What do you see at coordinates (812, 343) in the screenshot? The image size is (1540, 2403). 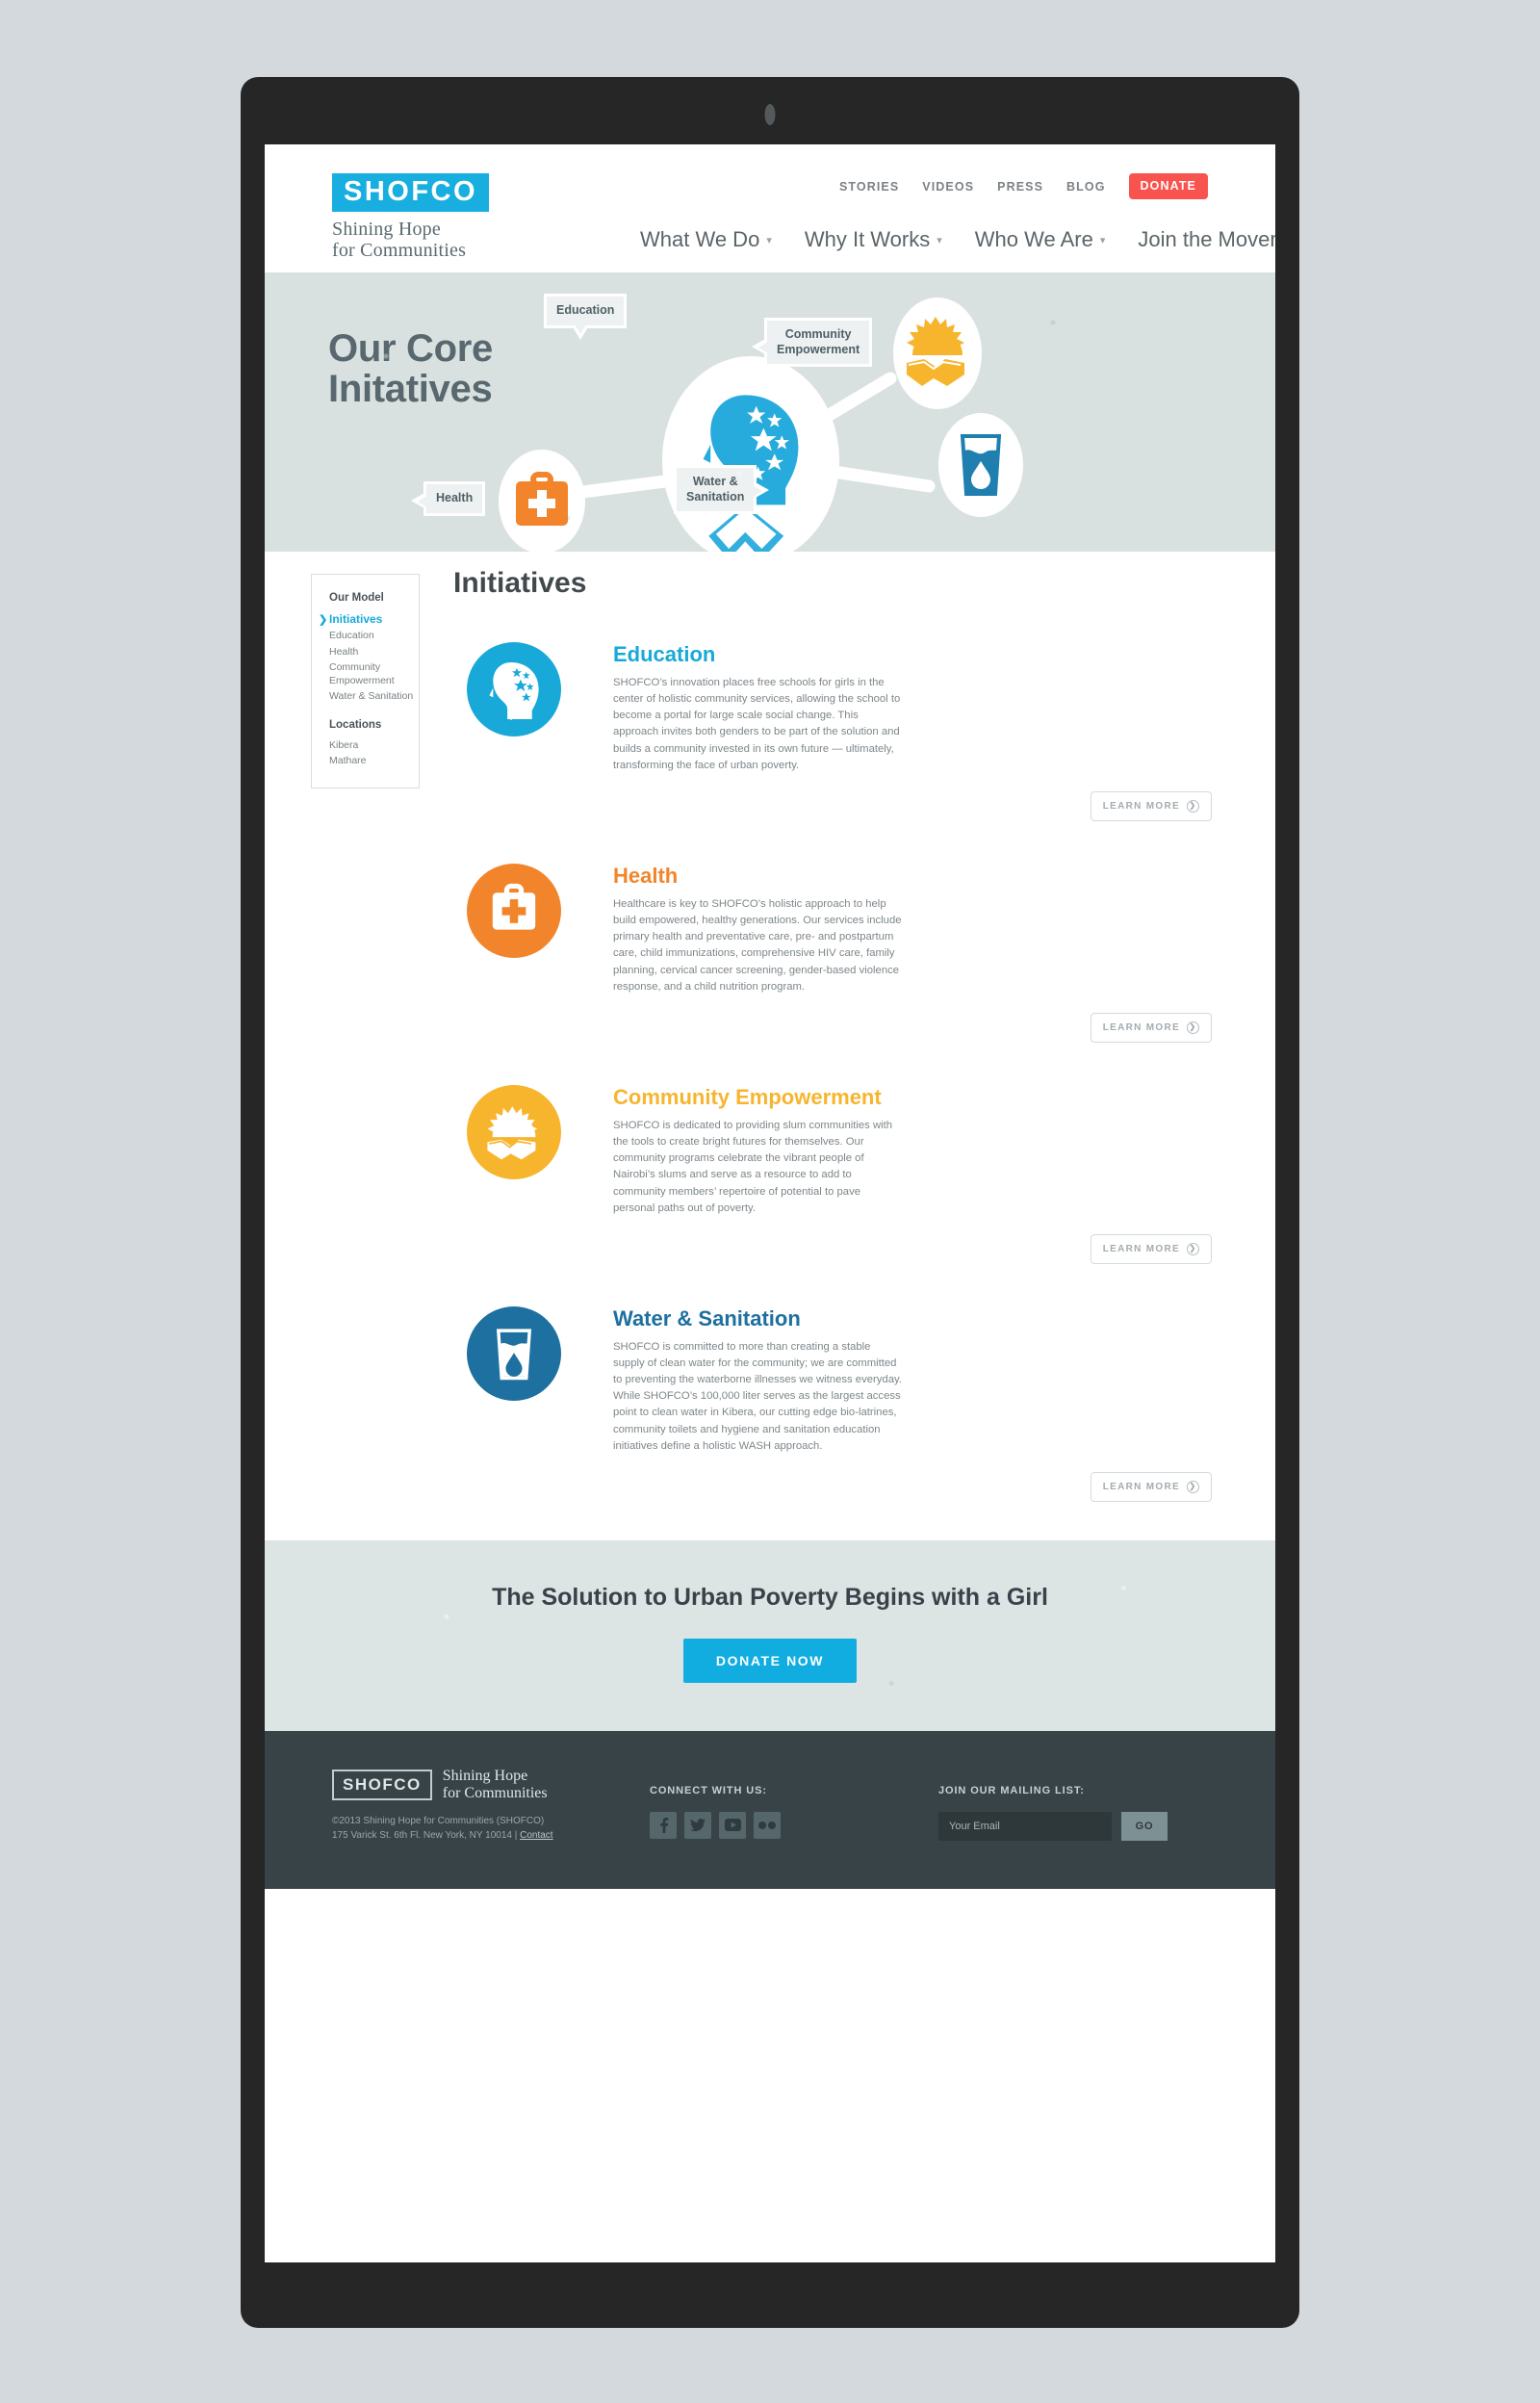 I see `callout-community-empowerment: Community Empowerment` at bounding box center [812, 343].